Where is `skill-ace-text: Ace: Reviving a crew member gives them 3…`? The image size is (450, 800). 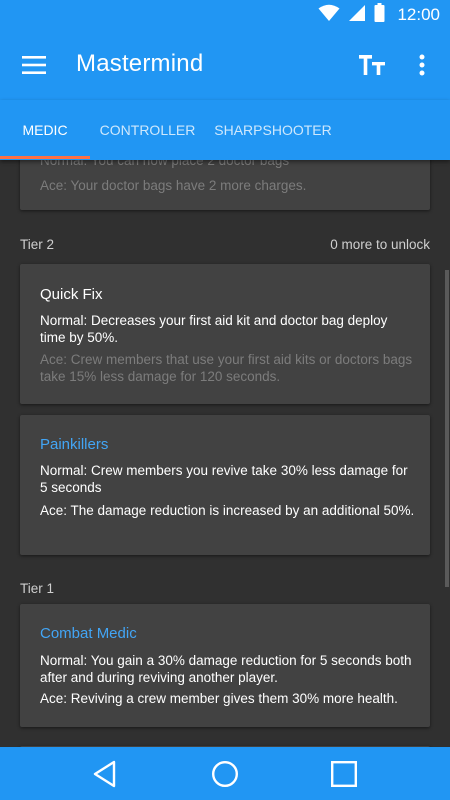
skill-ace-text: Ace: Reviving a crew member gives them 3… is located at coordinates (219, 698).